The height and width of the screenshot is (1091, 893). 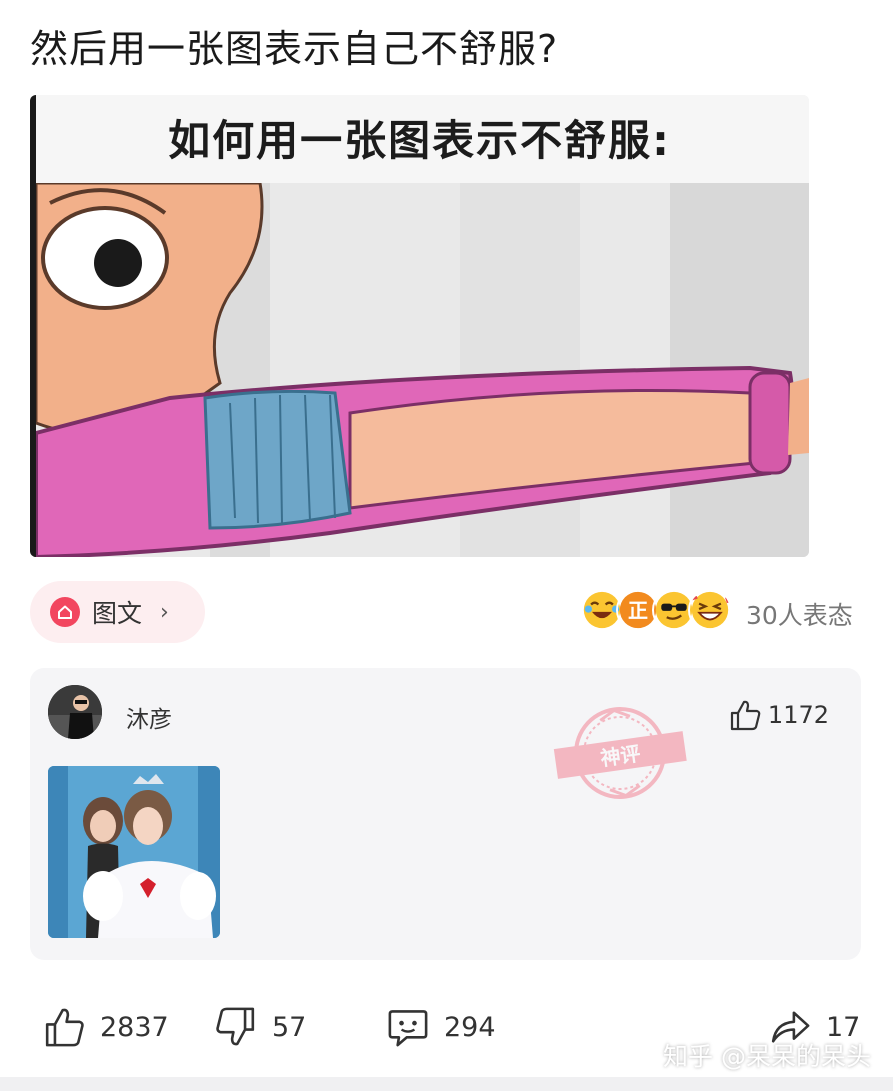 I want to click on comment-button: 294, so click(x=441, y=1027).